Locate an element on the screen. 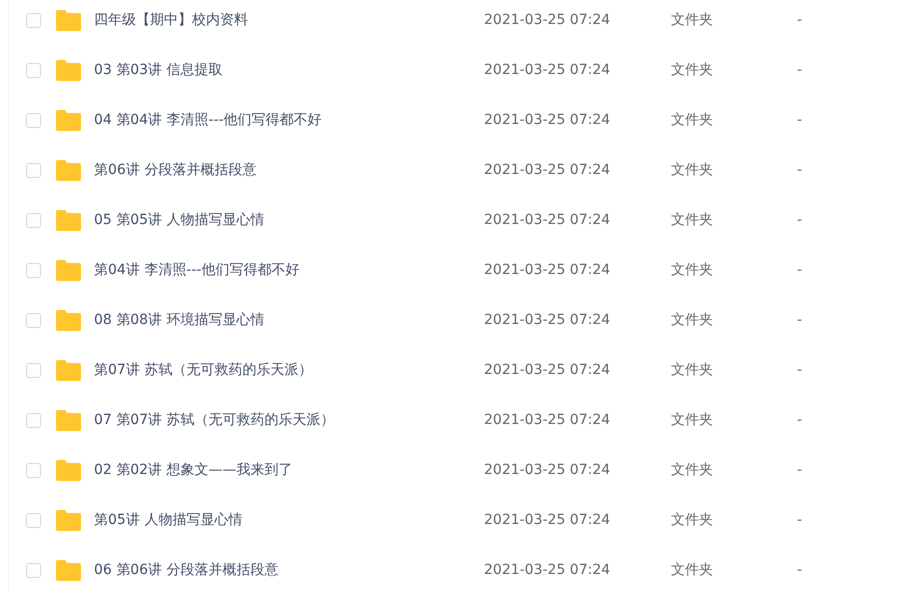 This screenshot has height=592, width=905. file-name: 08 第08讲 环境描写显心情 is located at coordinates (289, 320).